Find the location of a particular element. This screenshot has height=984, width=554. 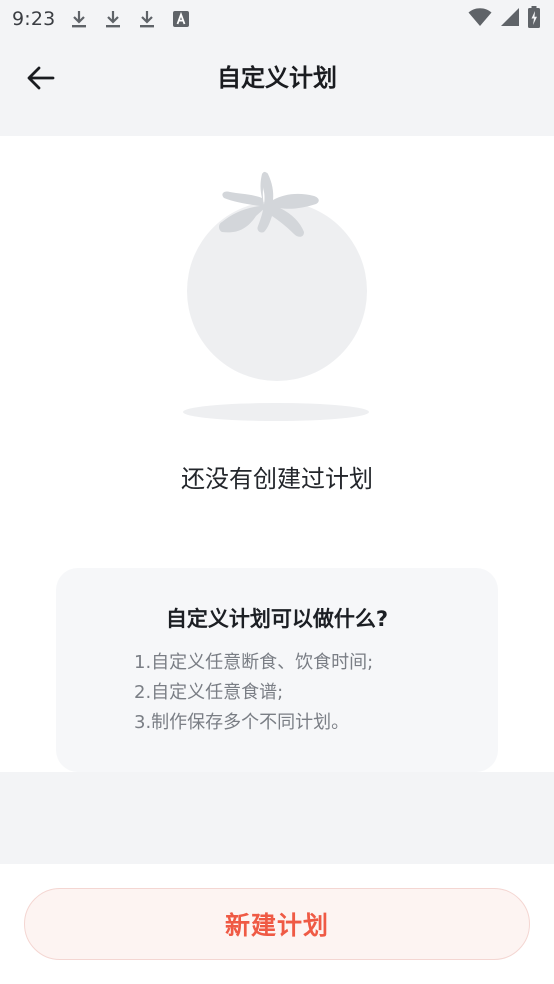

info-list: 1.自定义任意断食、饮食时间; 2.自定义任意食谱; 3.制作保存多个不同计划。 is located at coordinates (253, 693).